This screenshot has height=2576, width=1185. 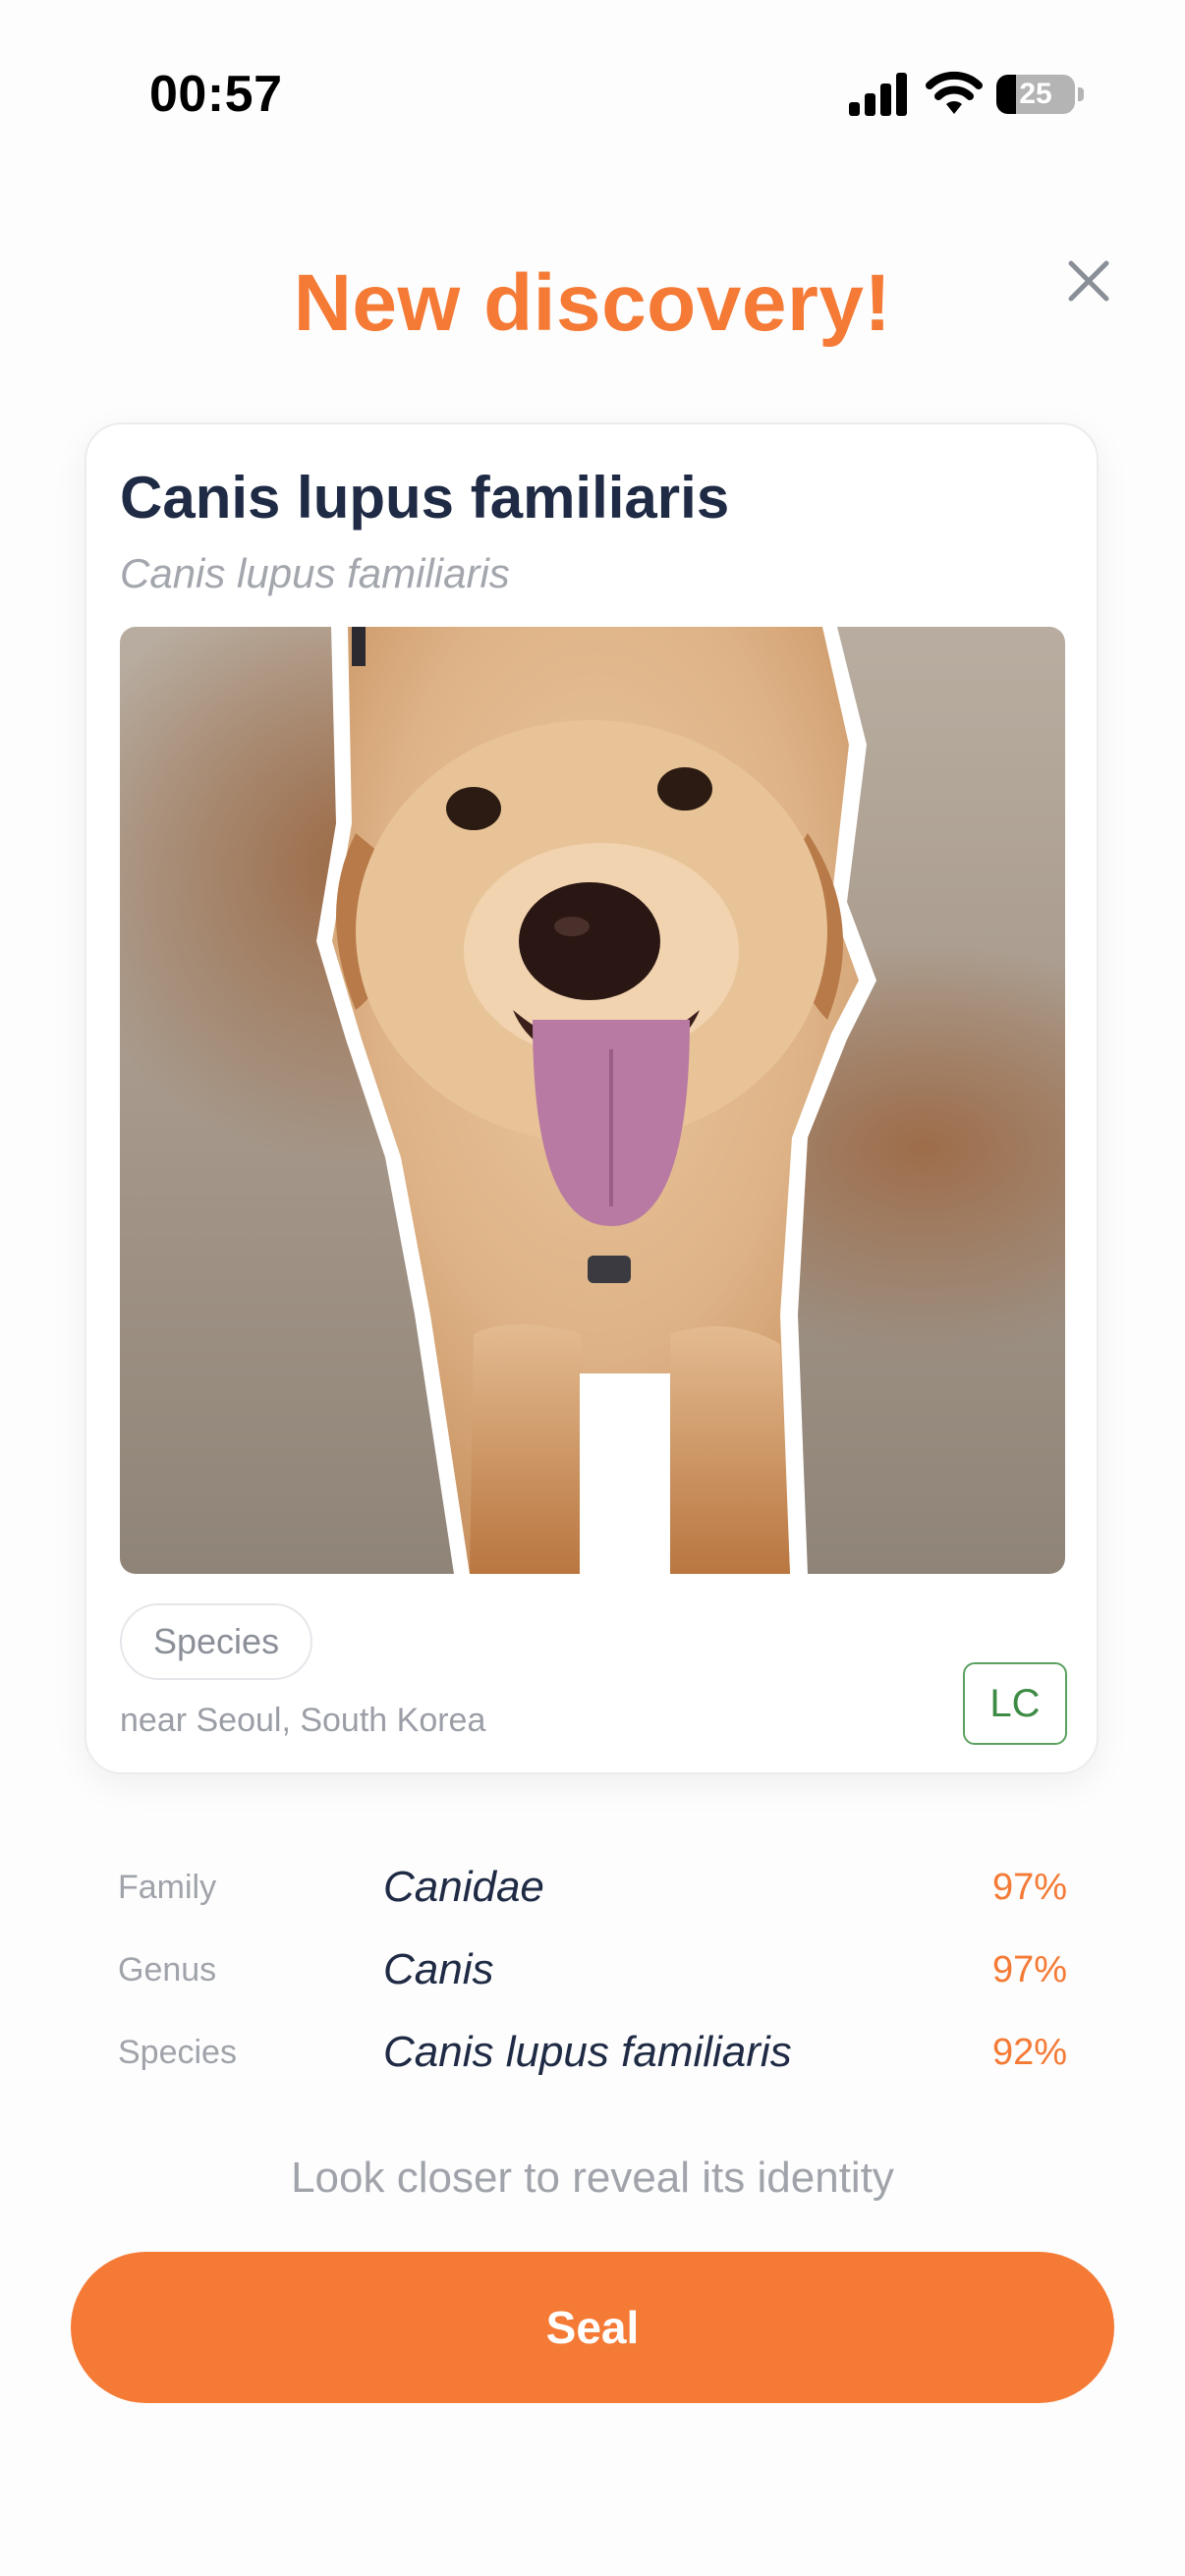 I want to click on taxonomy-name: Canis, so click(x=439, y=1969).